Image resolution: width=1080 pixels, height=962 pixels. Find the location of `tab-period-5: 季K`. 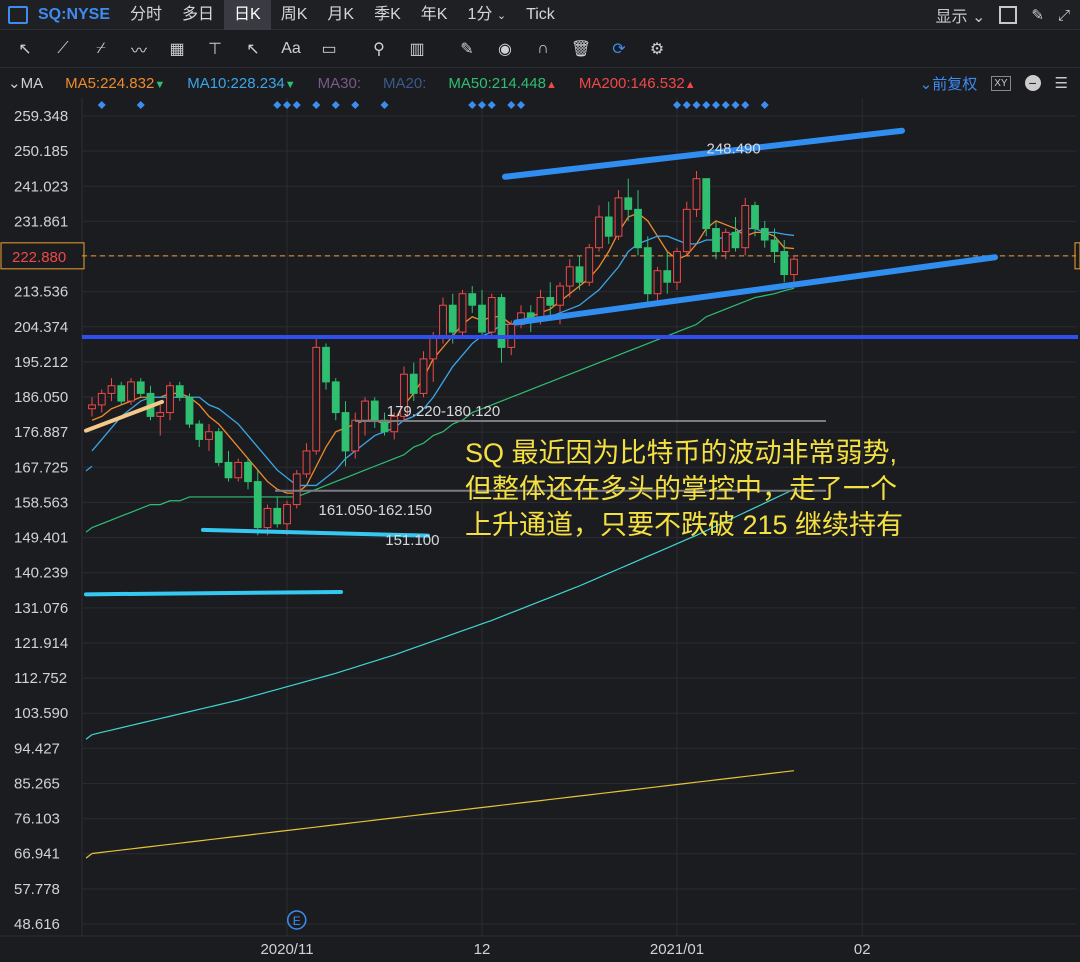

tab-period-5: 季K is located at coordinates (387, 15).